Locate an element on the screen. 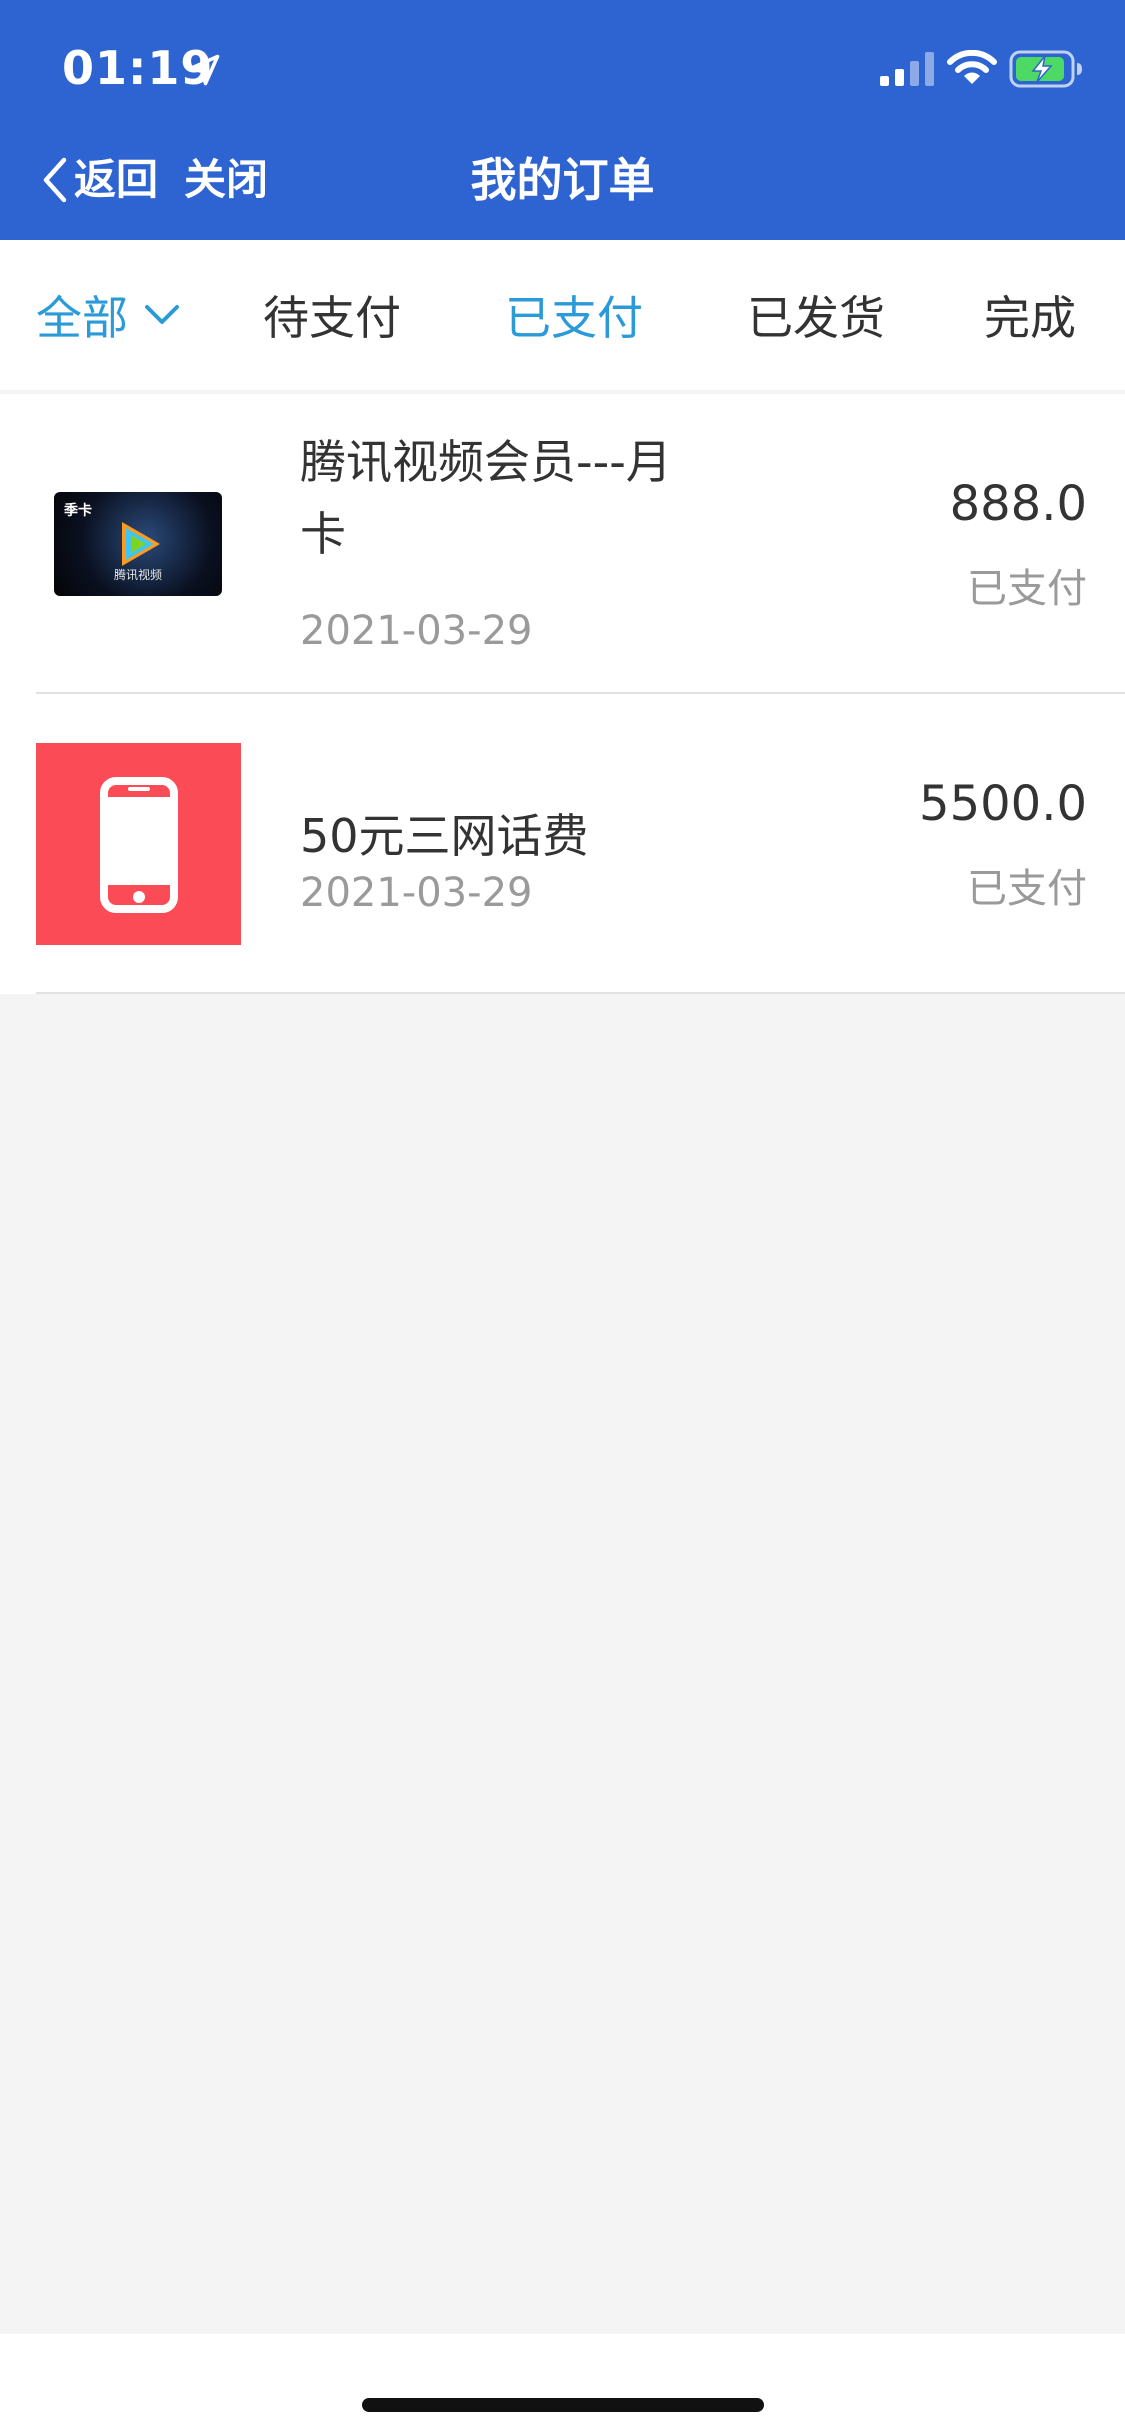 The width and height of the screenshot is (1125, 2436). tab-all-label: 全部 is located at coordinates (82, 318).